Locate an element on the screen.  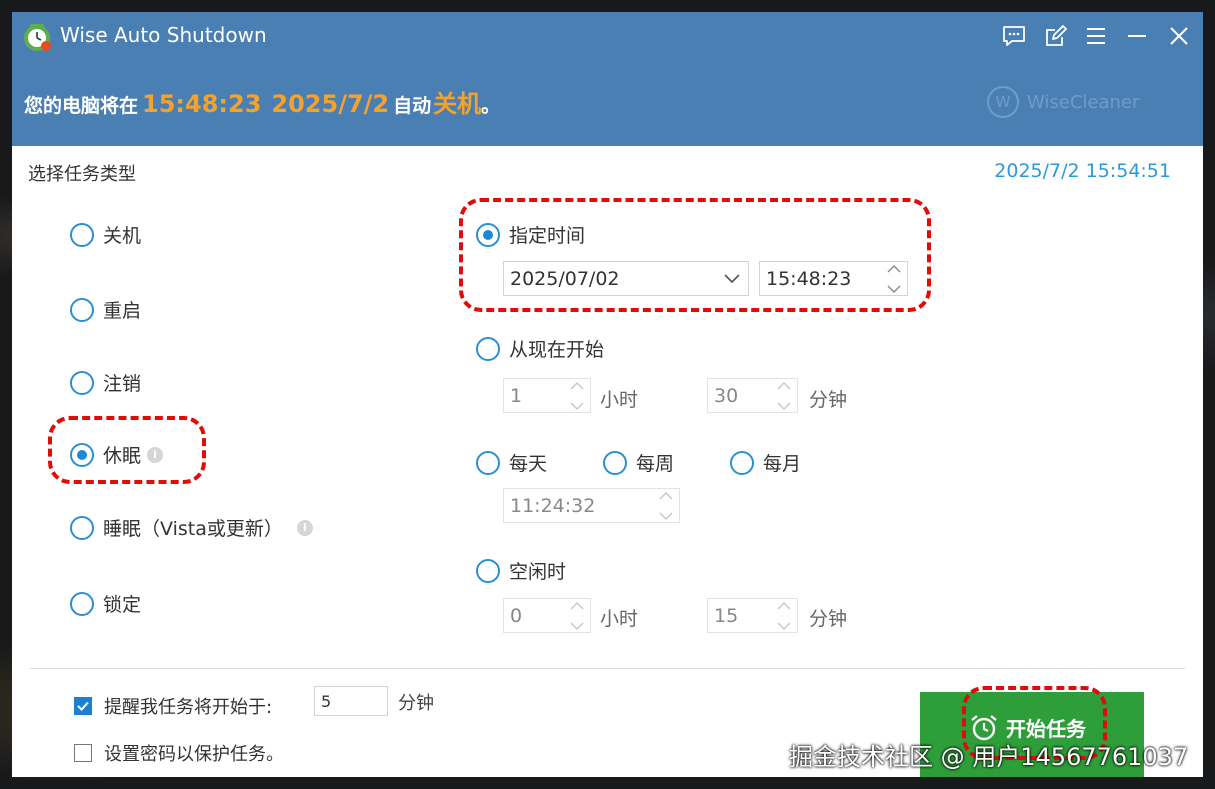
idle-hours-stepper: 0 is located at coordinates (547, 615).